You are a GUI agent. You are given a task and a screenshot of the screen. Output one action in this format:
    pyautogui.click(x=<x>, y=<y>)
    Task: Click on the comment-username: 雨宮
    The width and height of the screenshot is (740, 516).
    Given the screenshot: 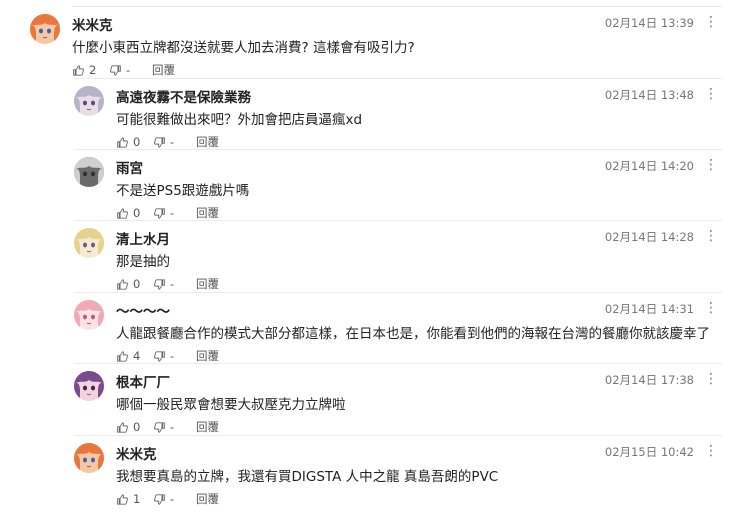 What is the action you would take?
    pyautogui.click(x=129, y=167)
    